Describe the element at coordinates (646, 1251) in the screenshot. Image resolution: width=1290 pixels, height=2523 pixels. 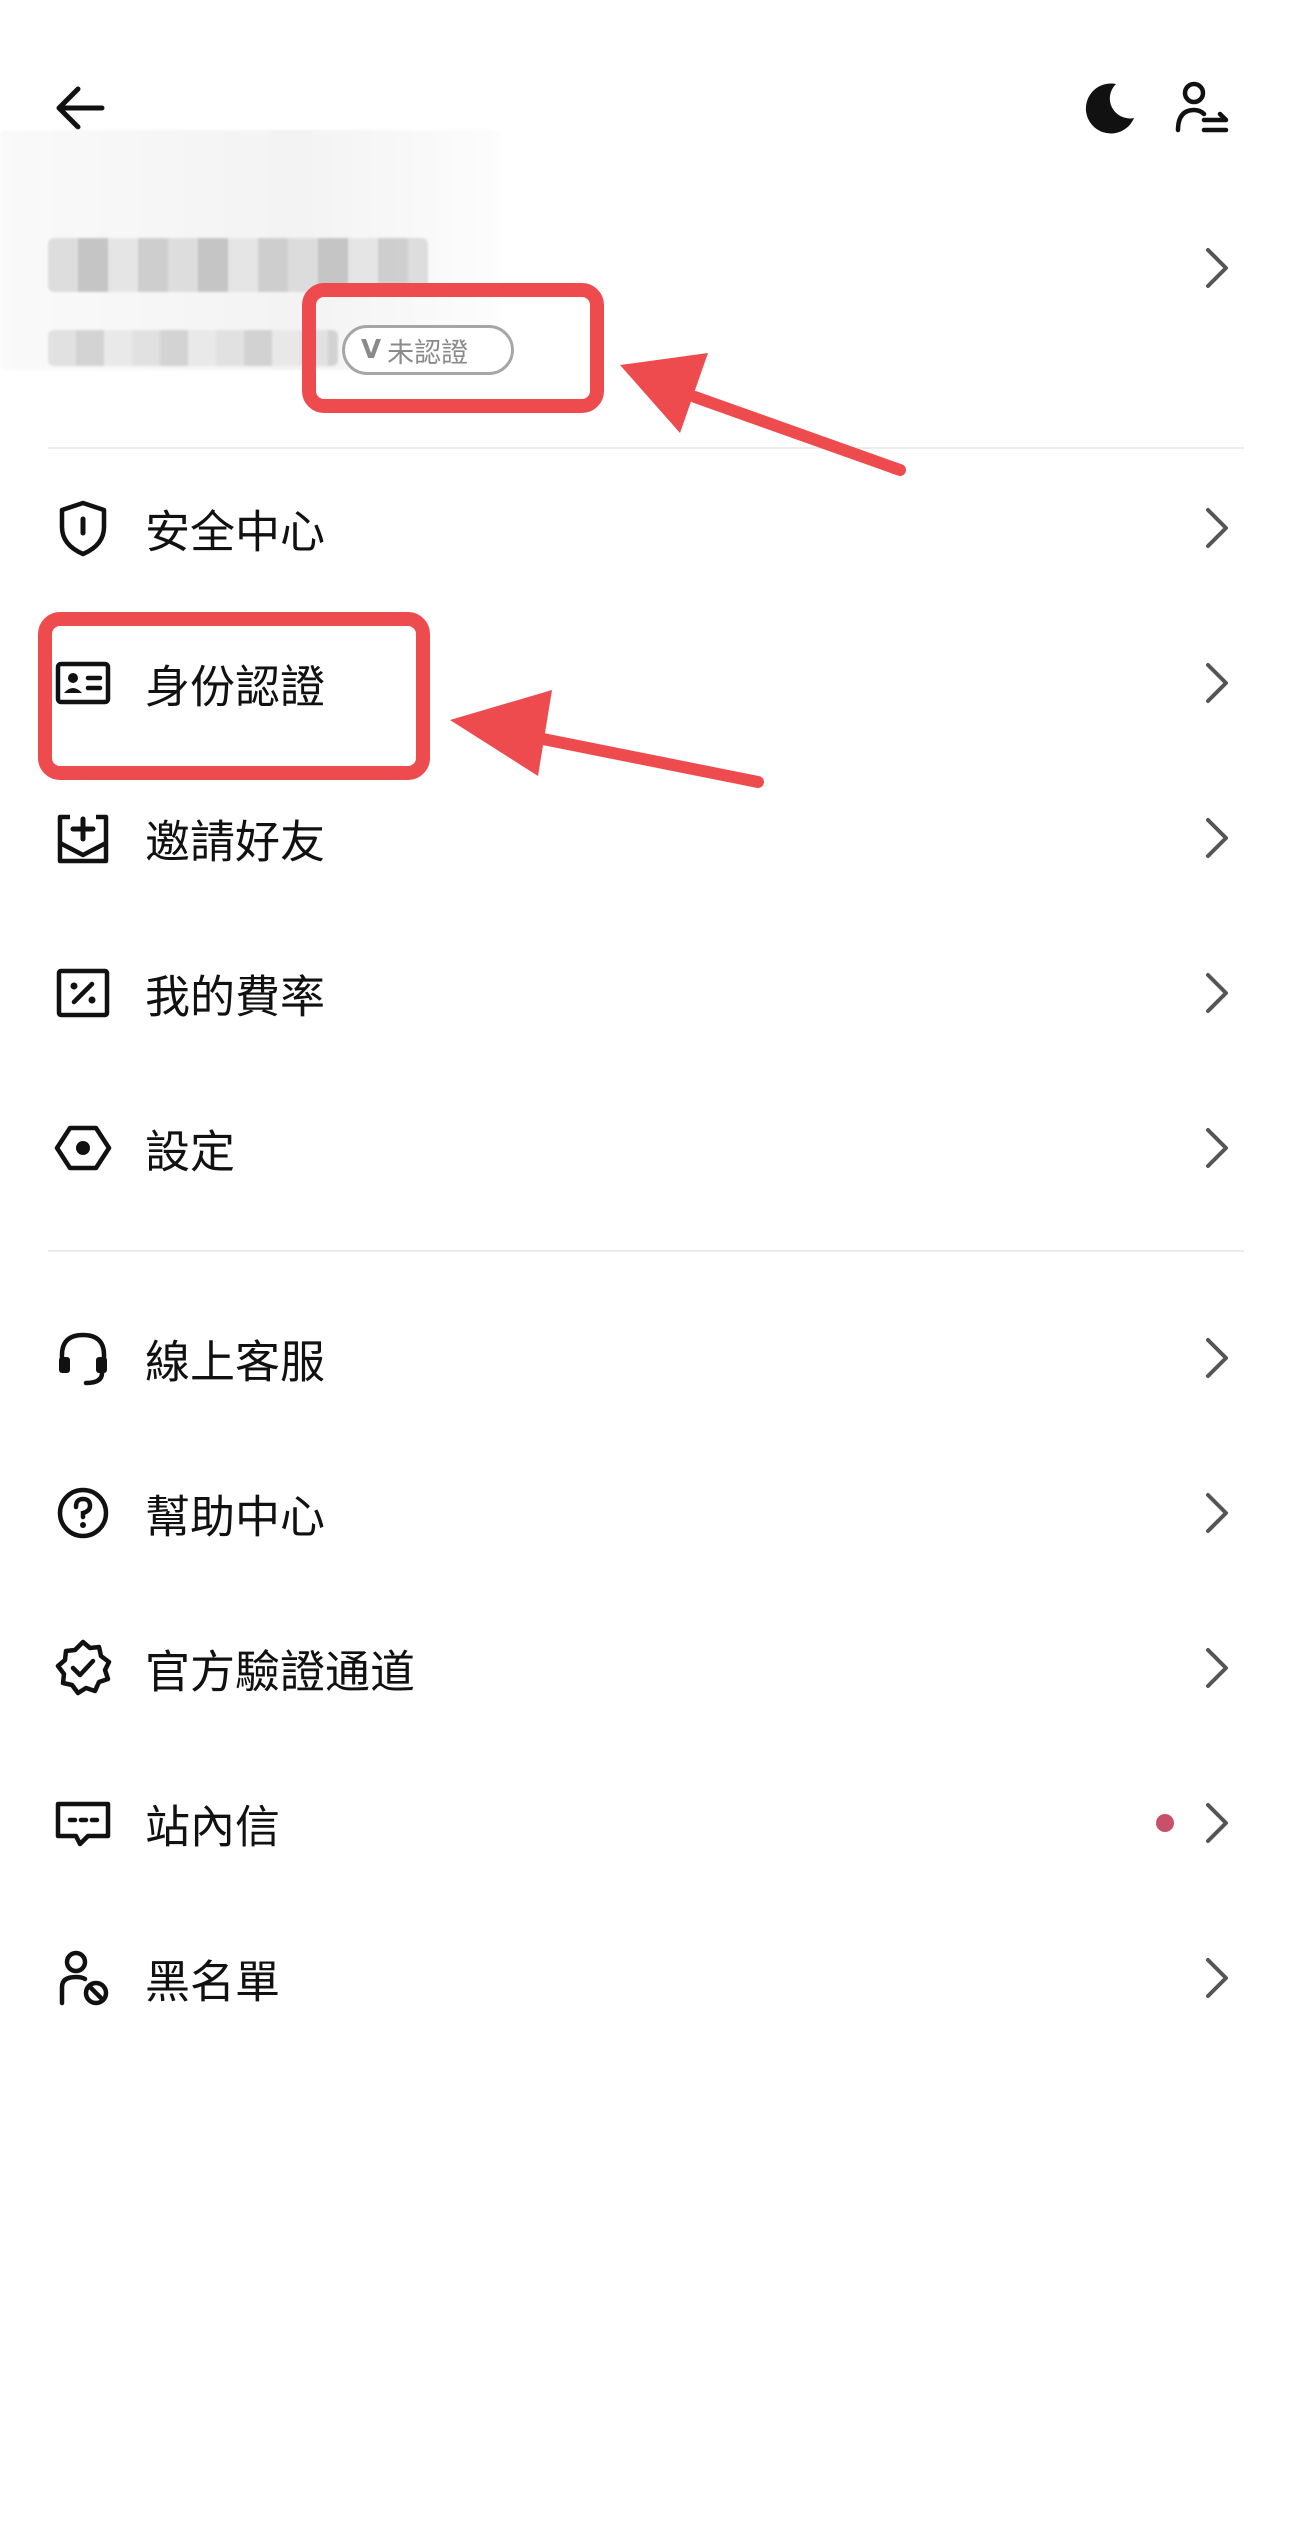
I see `divider` at that location.